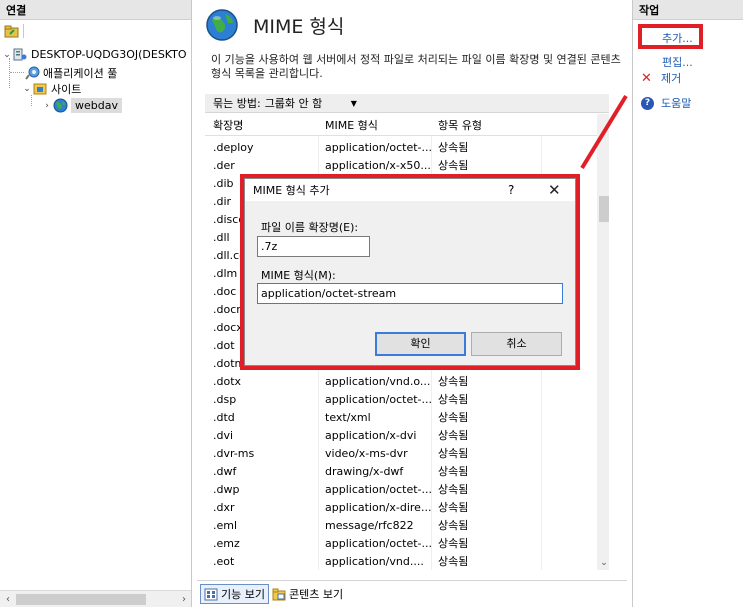  I want to click on table-row: .deploy application/octet-... 상속됨, so click(401, 147).